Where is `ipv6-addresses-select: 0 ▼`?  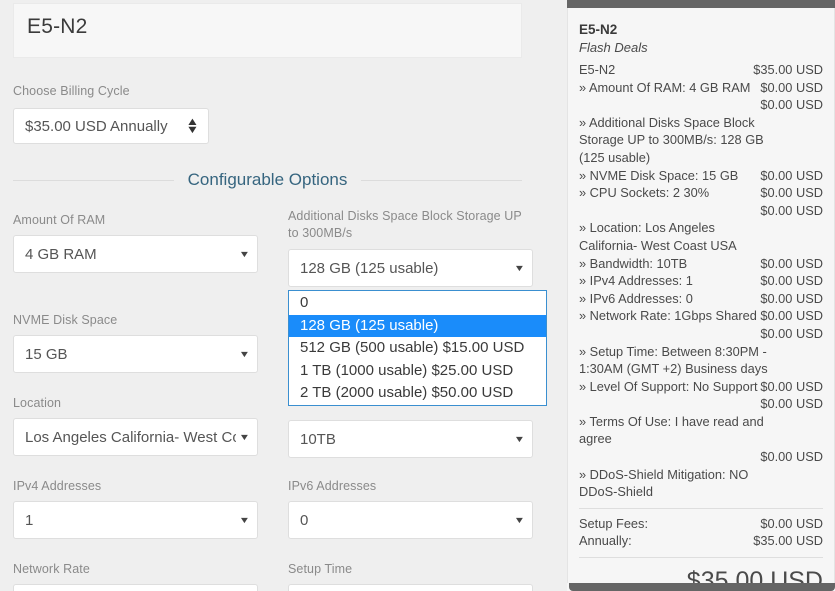 ipv6-addresses-select: 0 ▼ is located at coordinates (410, 520).